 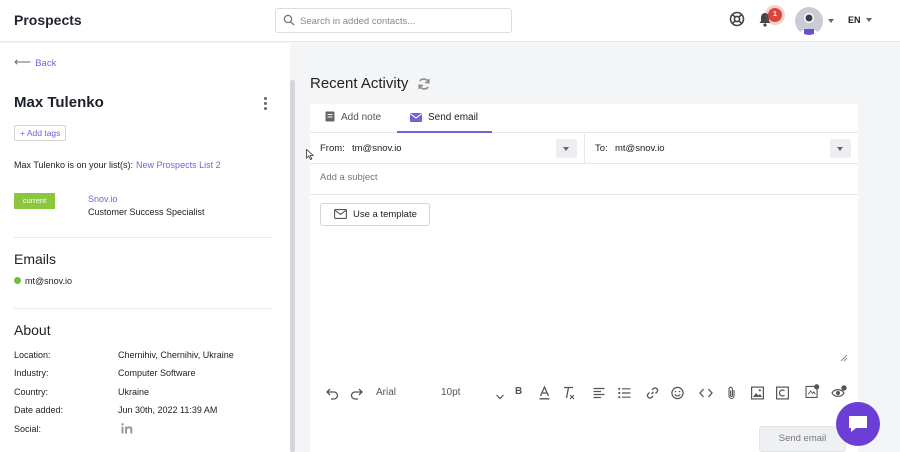 What do you see at coordinates (584, 118) in the screenshot?
I see `activity-tabs: Add note Send email` at bounding box center [584, 118].